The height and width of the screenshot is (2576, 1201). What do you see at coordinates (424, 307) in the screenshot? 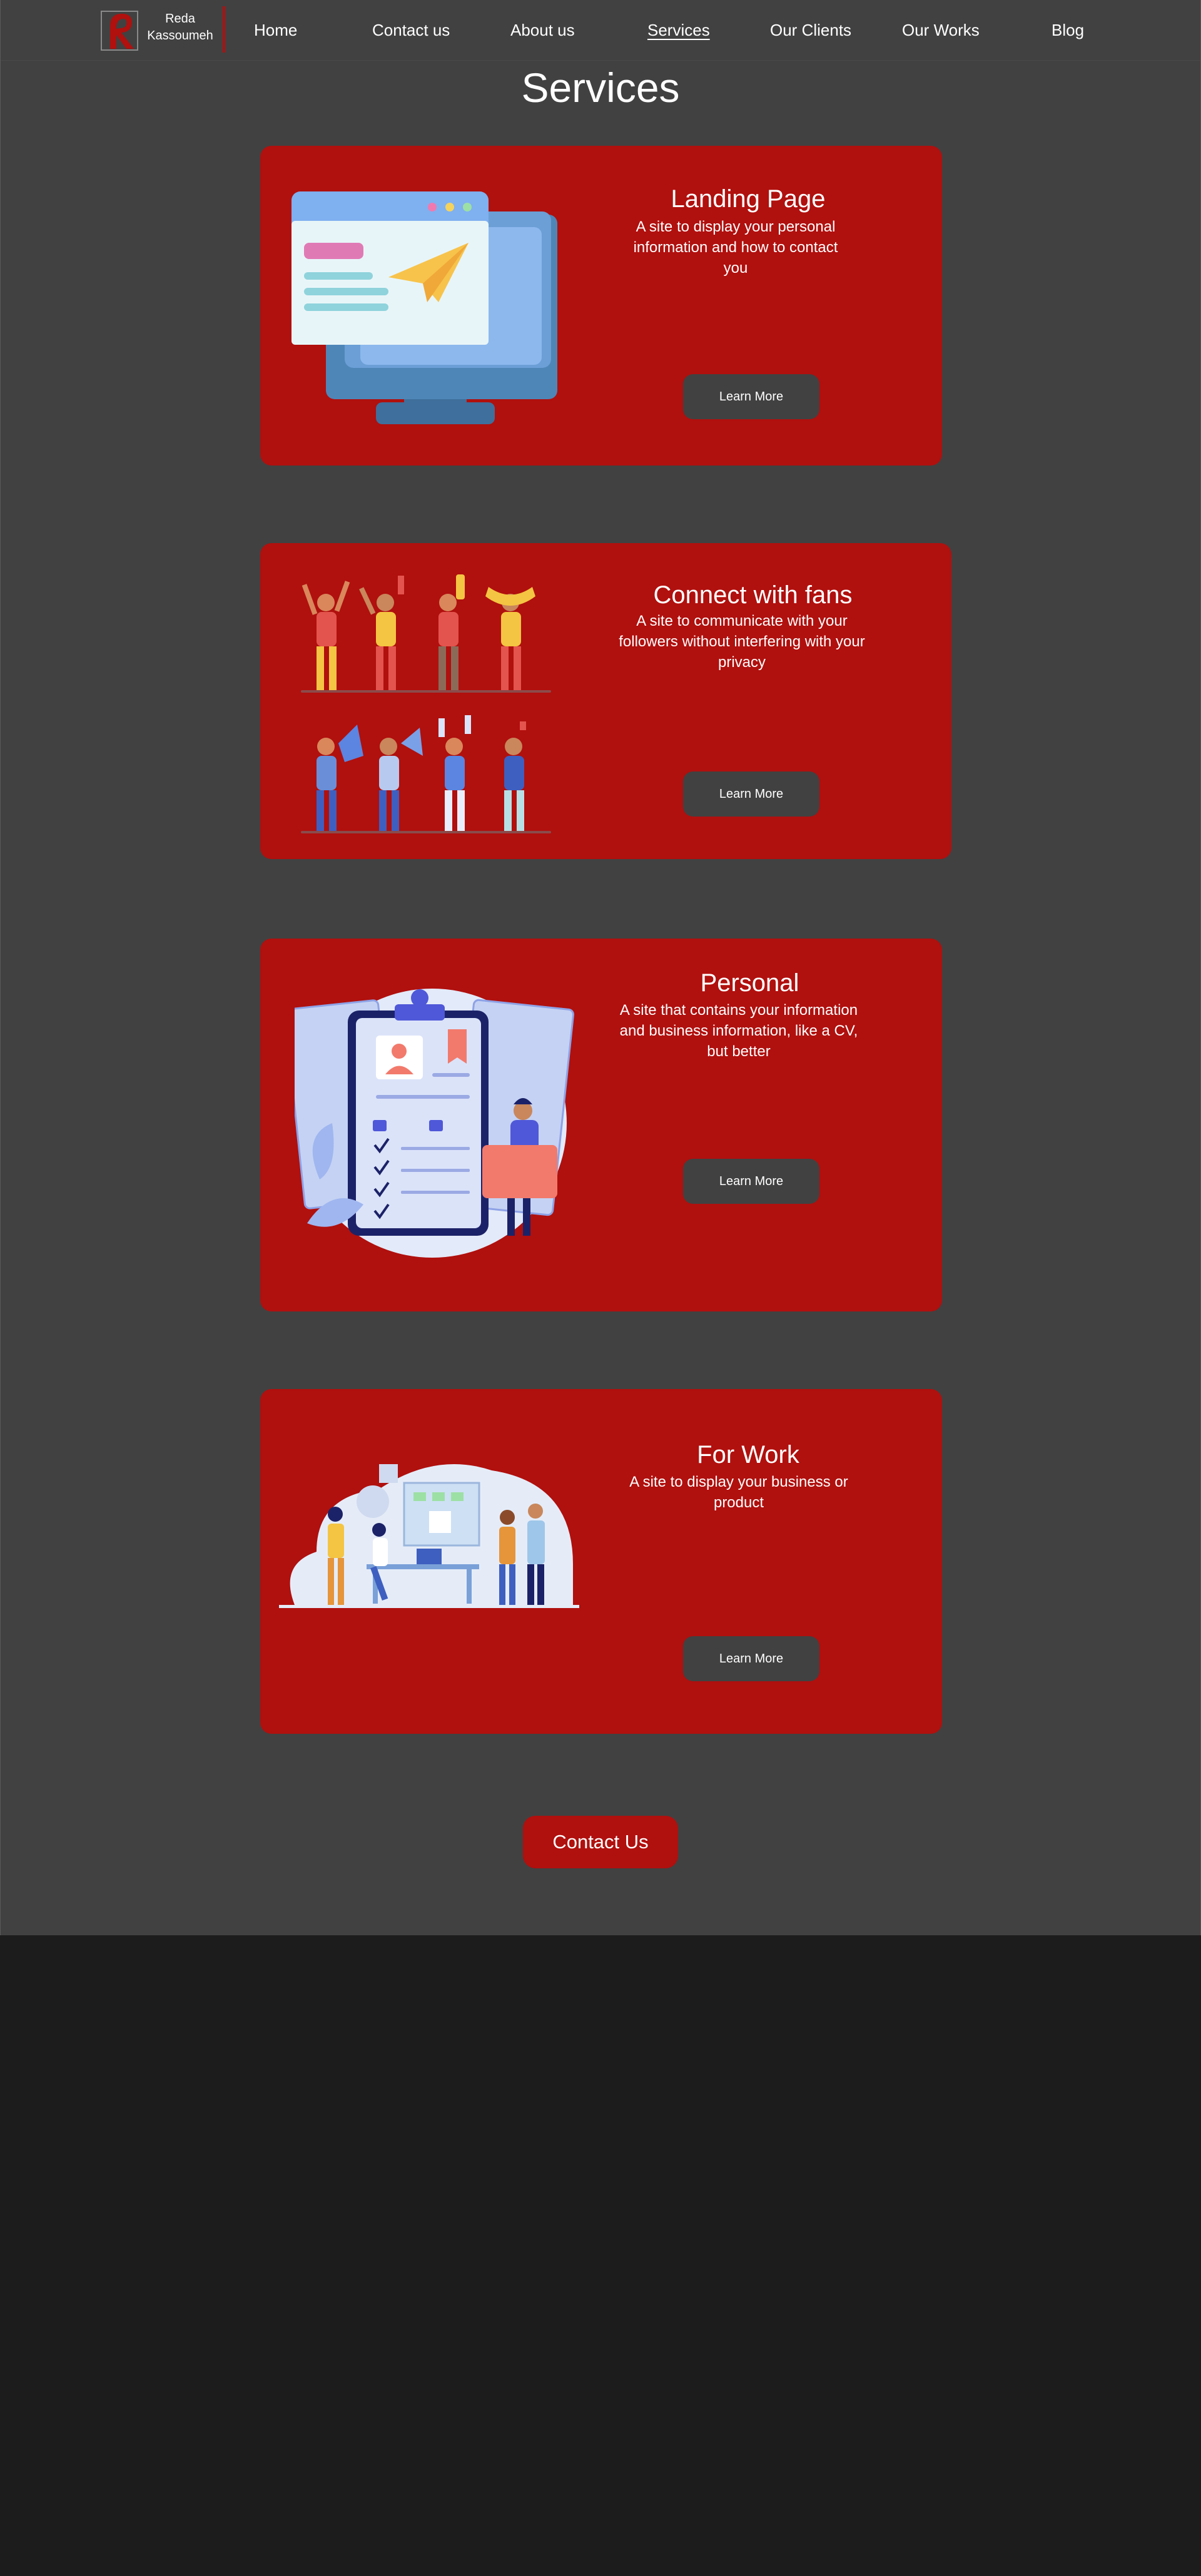
I see `monitor-illustration-icon` at bounding box center [424, 307].